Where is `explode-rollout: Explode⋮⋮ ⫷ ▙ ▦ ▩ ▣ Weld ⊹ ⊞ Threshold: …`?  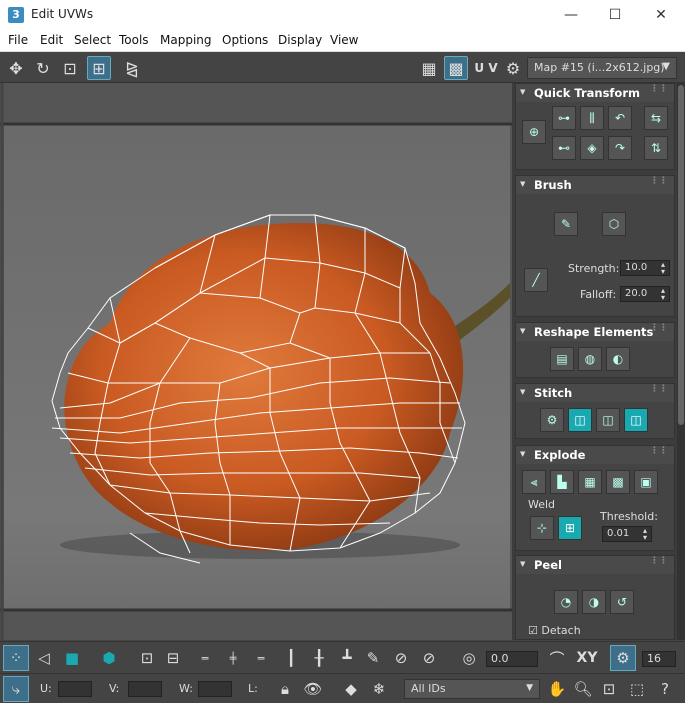 explode-rollout: Explode⋮⋮ ⫷ ▙ ▦ ▩ ▣ Weld ⊹ ⊞ Threshold: … is located at coordinates (595, 498).